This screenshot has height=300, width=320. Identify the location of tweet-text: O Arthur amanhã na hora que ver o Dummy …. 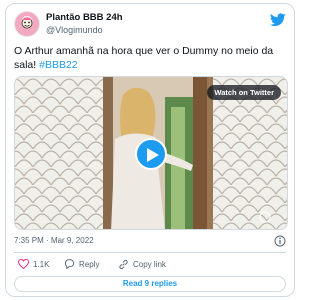
(150, 58).